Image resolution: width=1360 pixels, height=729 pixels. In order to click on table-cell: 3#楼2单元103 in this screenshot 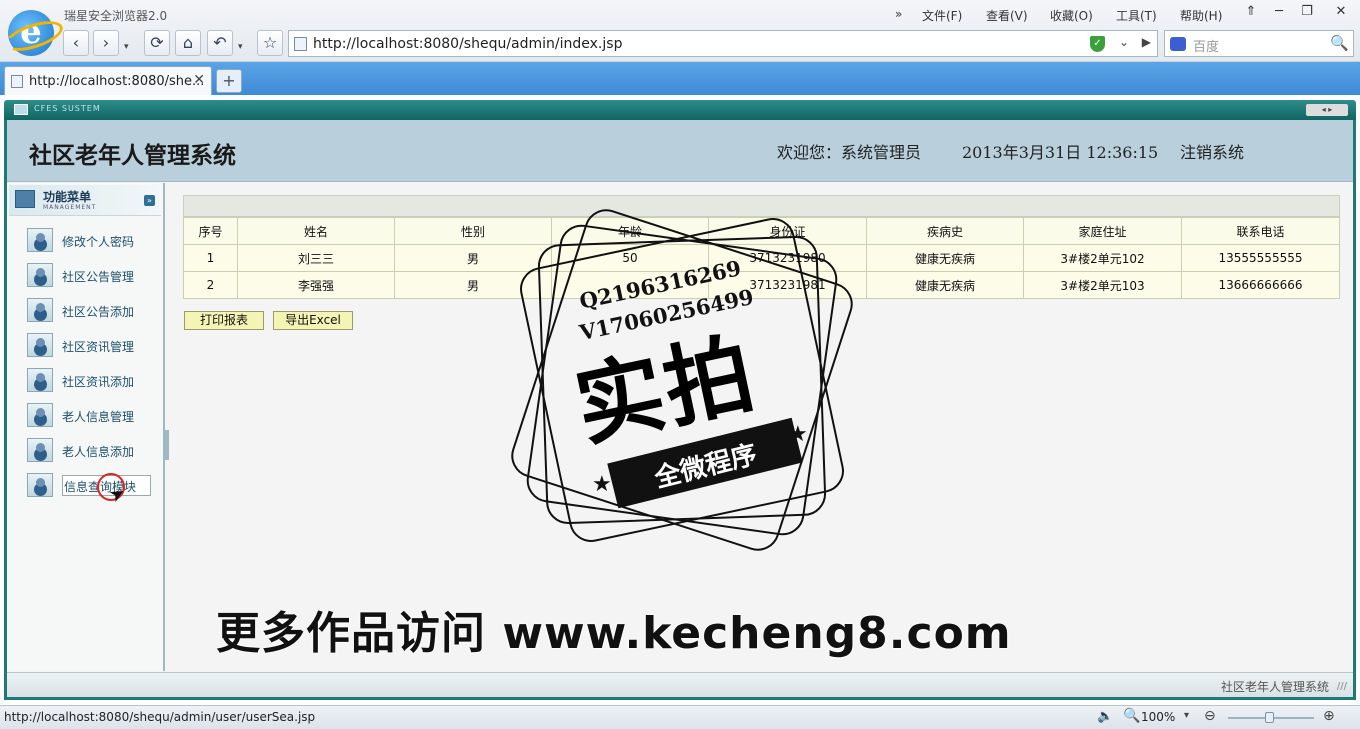, I will do `click(1102, 285)`.